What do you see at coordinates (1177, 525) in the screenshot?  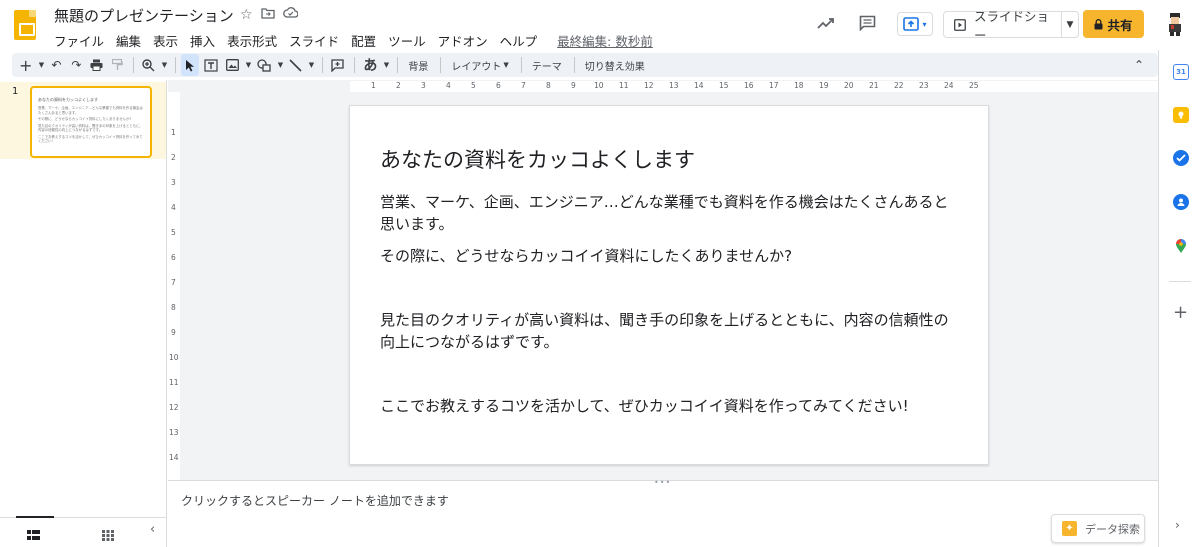 I see `show-side-panel-icon: ›` at bounding box center [1177, 525].